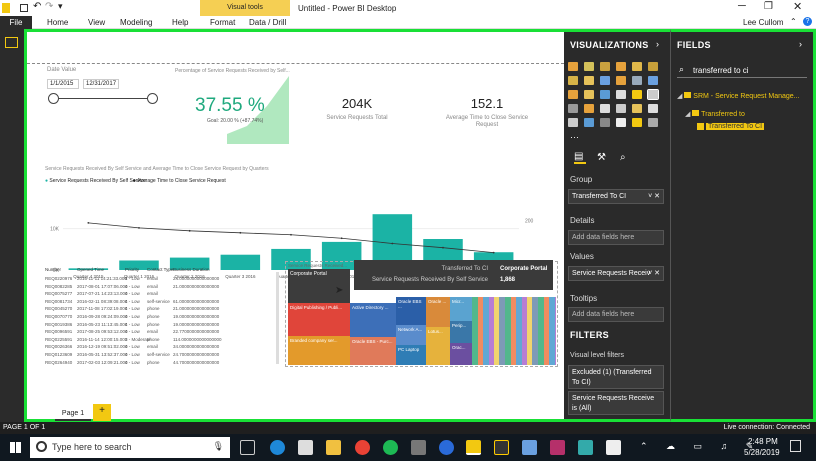  Describe the element at coordinates (73, 414) in the screenshot. I see `page-tab-page-1: Page 1` at that location.